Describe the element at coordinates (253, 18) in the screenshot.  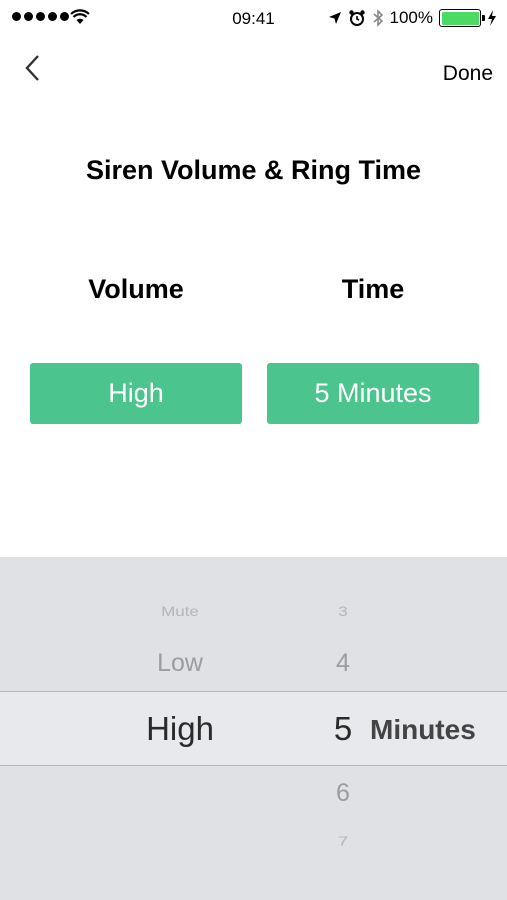
I see `status-bar: 09:41 100%` at that location.